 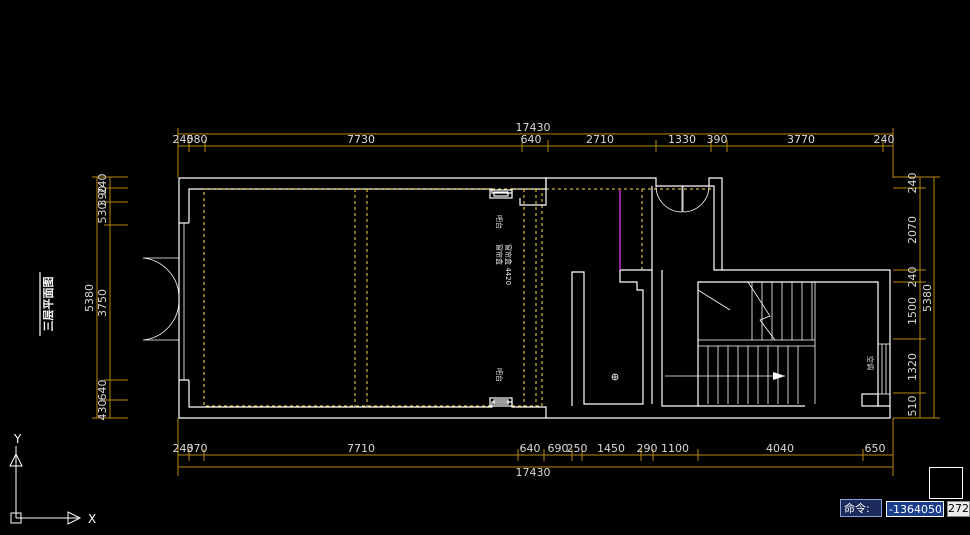 What do you see at coordinates (533, 472) in the screenshot?
I see `bottom-total-dim: 17430` at bounding box center [533, 472].